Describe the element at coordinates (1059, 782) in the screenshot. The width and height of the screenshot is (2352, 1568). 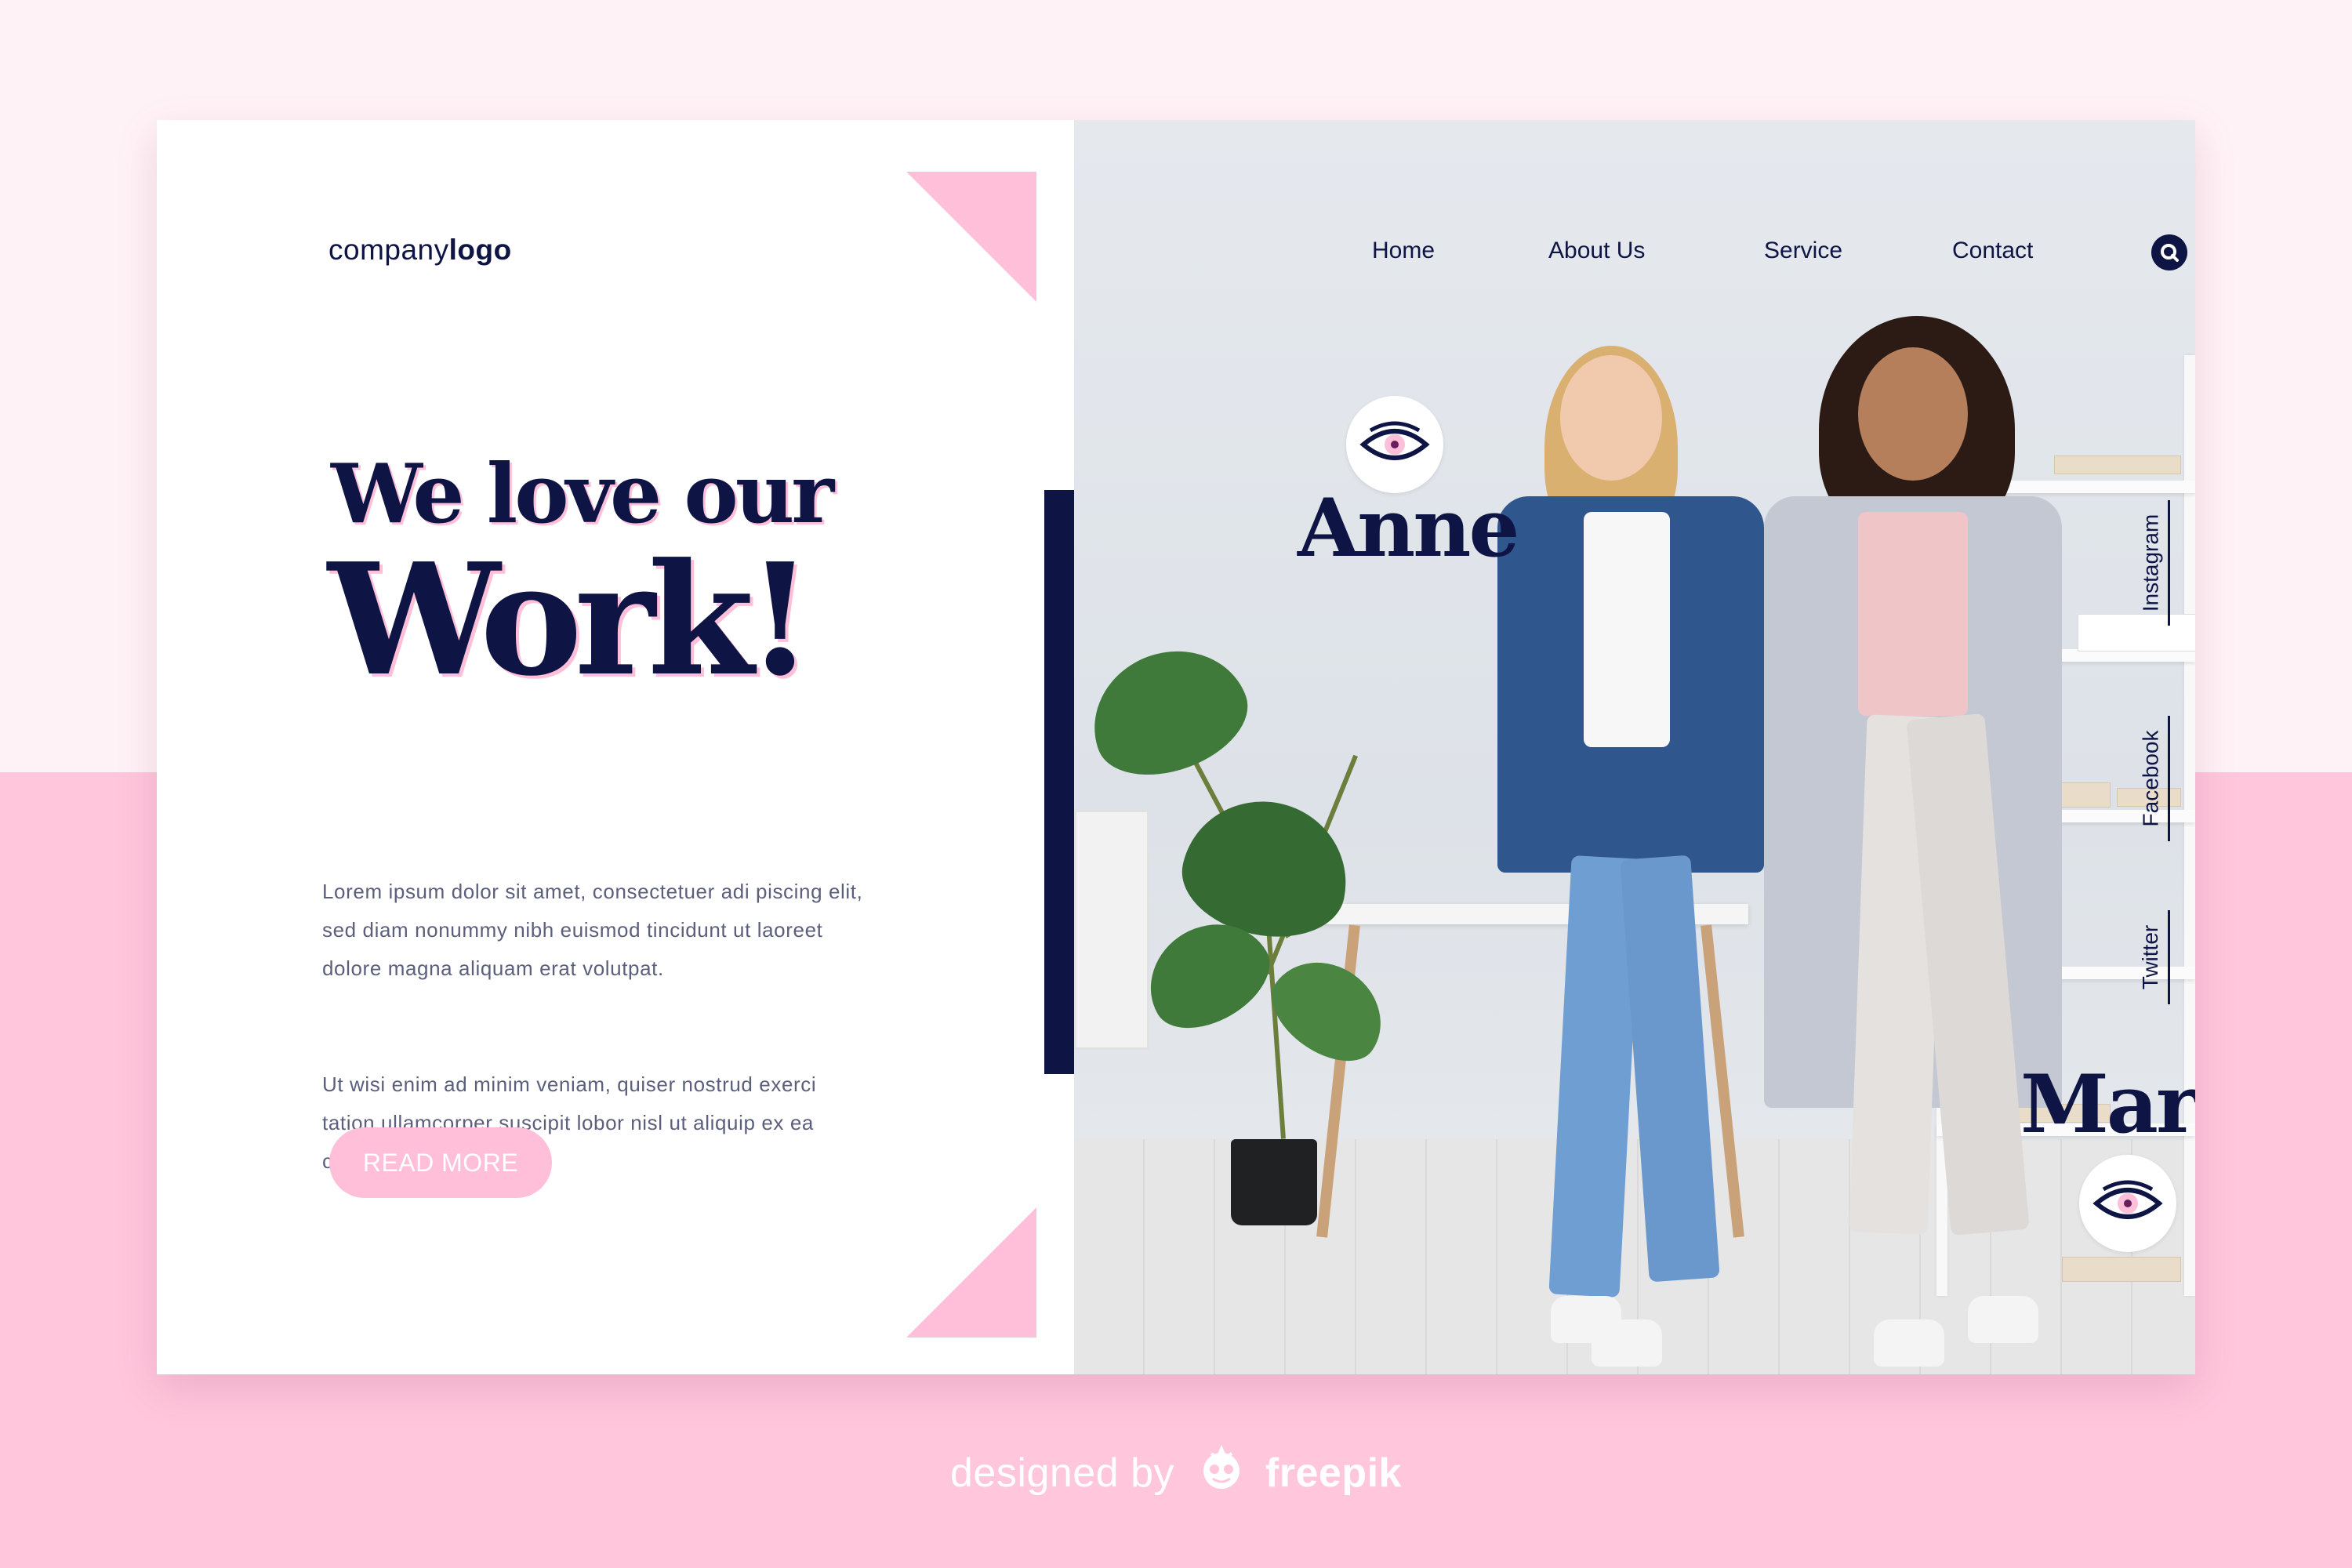
I see `decor-navy-bar` at that location.